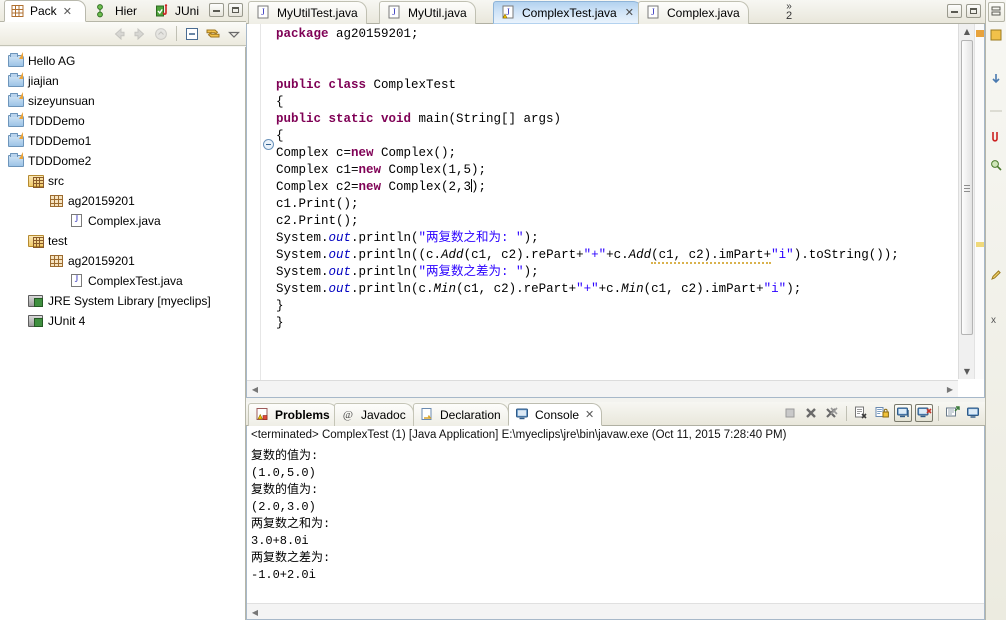 This screenshot has height=620, width=1006. I want to click on scroll-up-icon: ▲, so click(967, 31).